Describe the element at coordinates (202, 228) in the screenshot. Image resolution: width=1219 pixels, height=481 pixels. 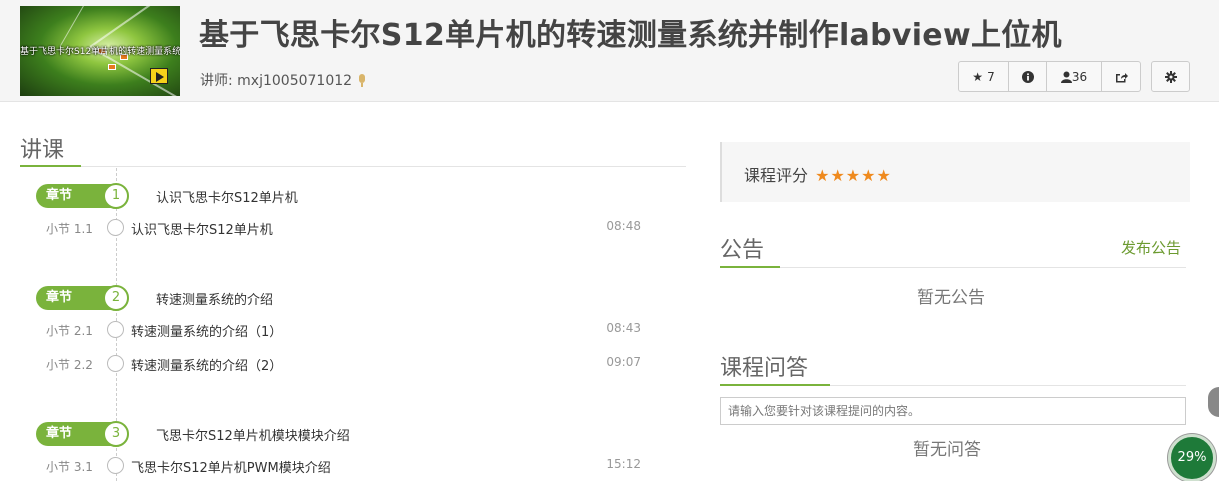
I see `lesson-title: 认识飞思卡尔S12单片机` at that location.